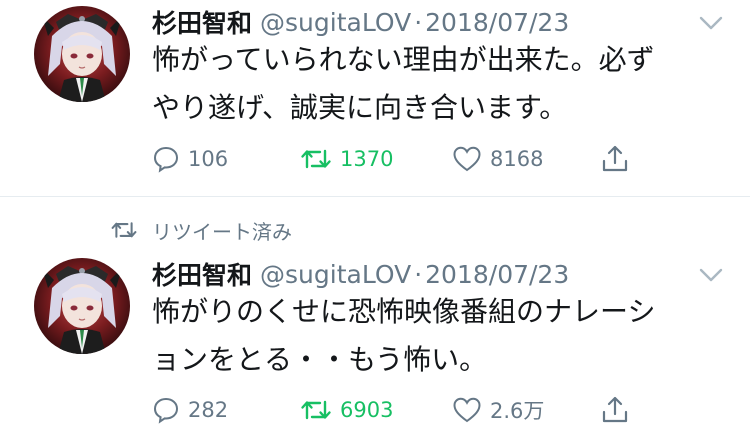 Image resolution: width=750 pixels, height=427 pixels. Describe the element at coordinates (615, 158) in the screenshot. I see `share-icon` at that location.